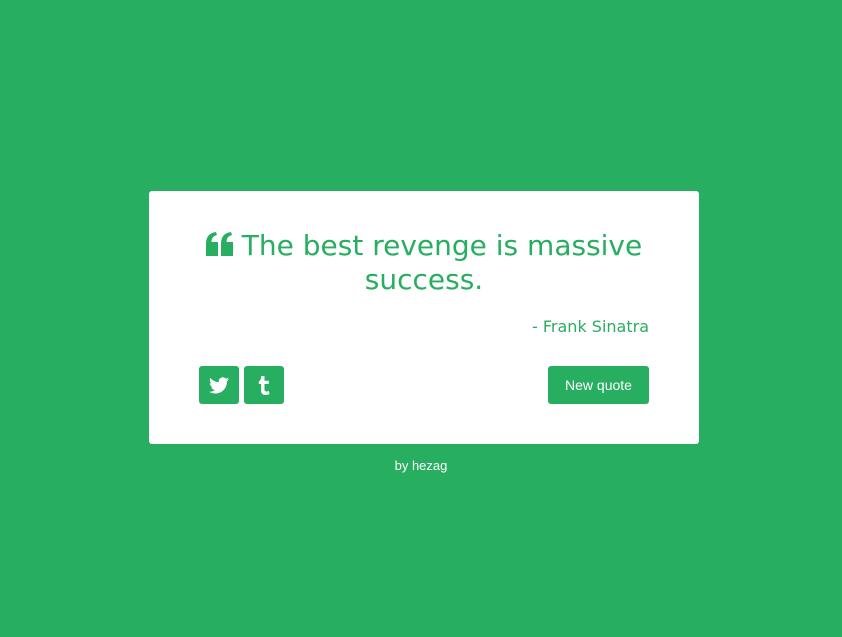  I want to click on quote-left-icon, so click(219, 244).